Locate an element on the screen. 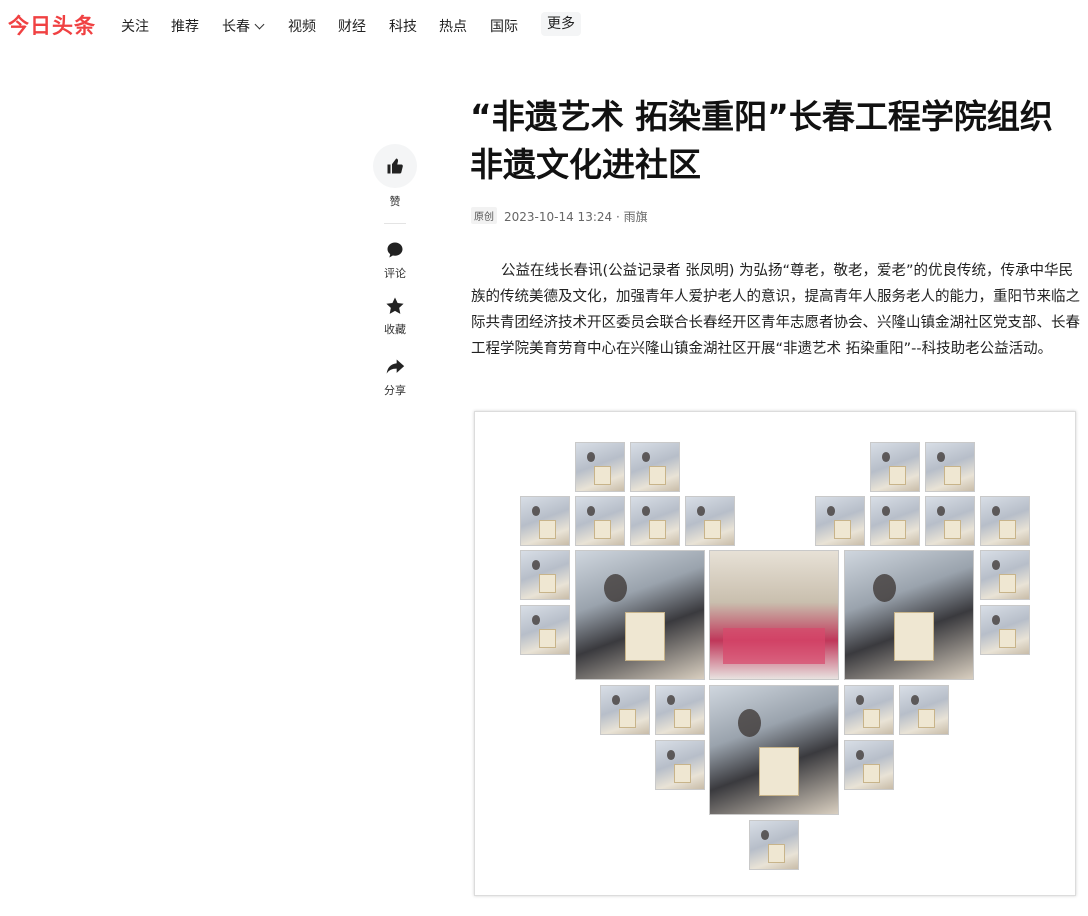 This screenshot has height=916, width=1088. like-action: 赞 is located at coordinates (395, 176).